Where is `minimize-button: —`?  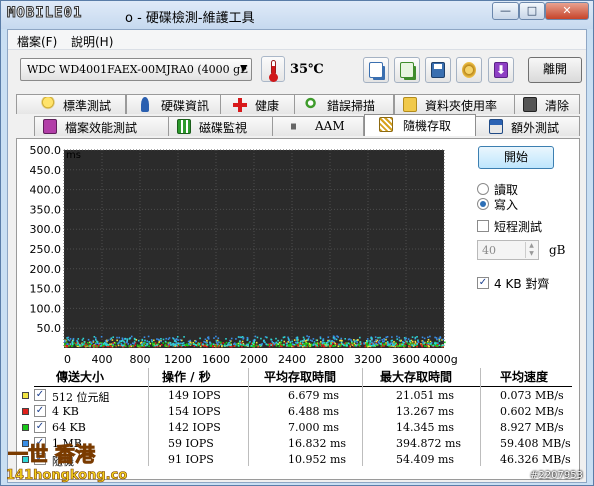
minimize-button: — is located at coordinates (505, 11).